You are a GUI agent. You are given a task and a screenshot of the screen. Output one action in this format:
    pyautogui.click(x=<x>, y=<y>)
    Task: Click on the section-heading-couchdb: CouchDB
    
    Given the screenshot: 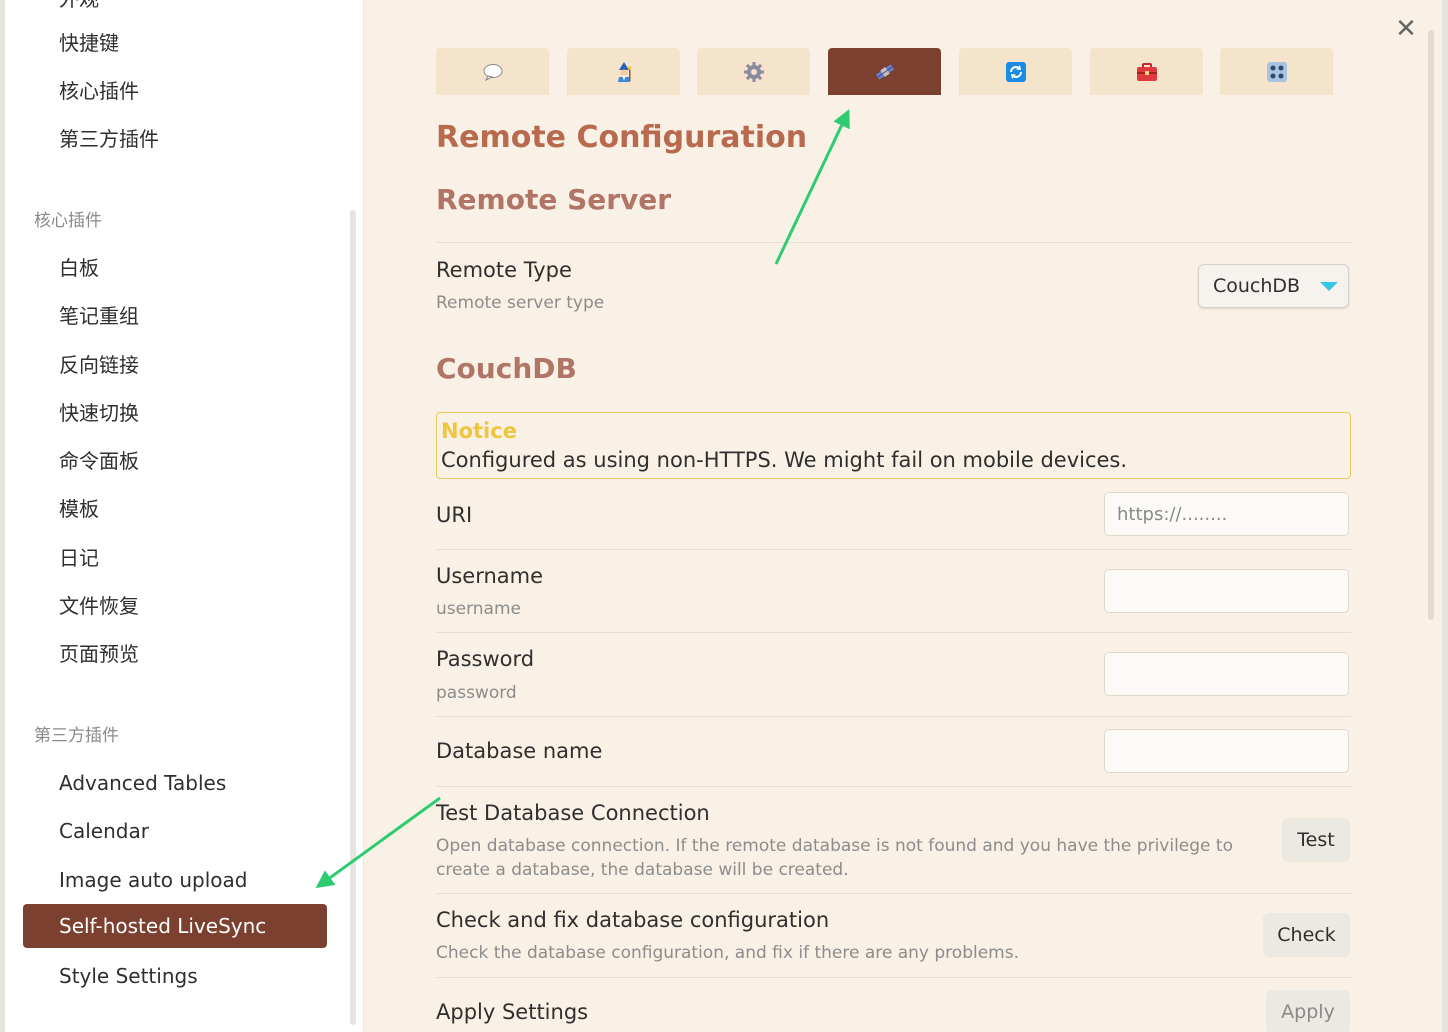 What is the action you would take?
    pyautogui.click(x=506, y=368)
    